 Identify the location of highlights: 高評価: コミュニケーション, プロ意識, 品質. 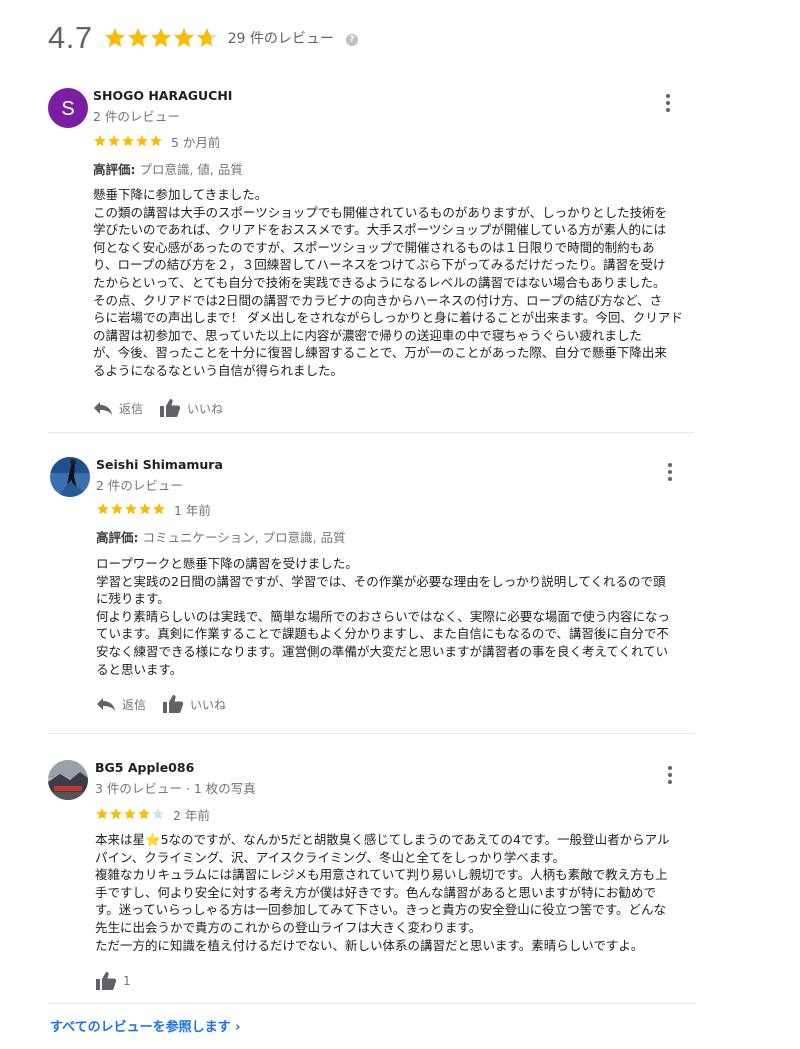
(221, 536).